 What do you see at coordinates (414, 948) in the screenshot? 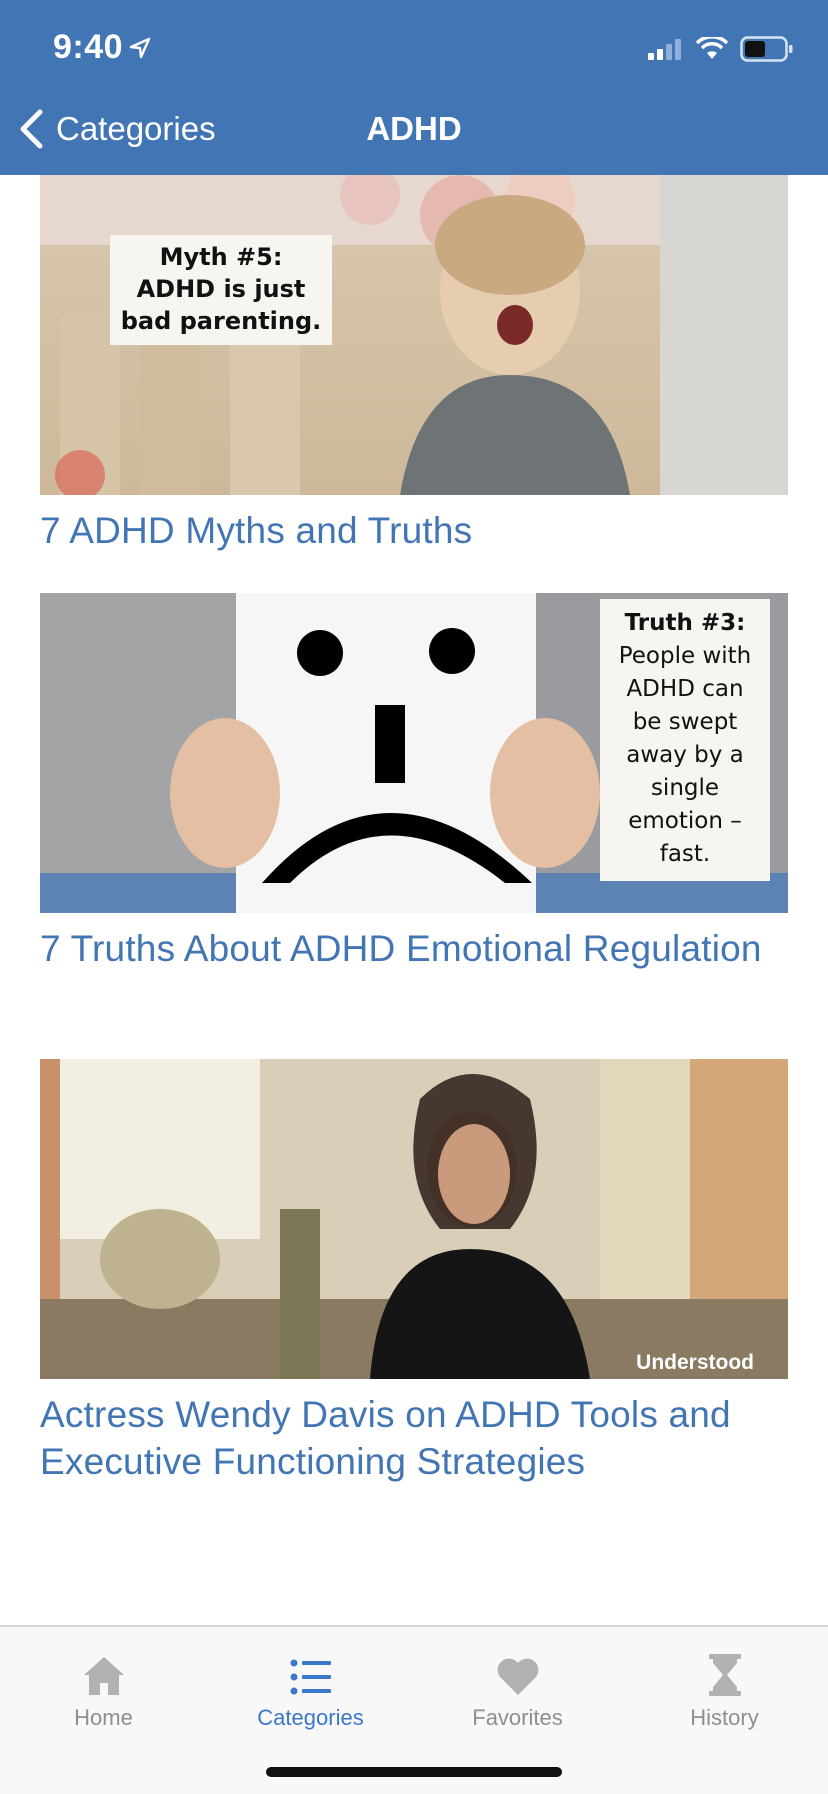
I see `article-title: 7 Truths About ADHD Emotional Regulation` at bounding box center [414, 948].